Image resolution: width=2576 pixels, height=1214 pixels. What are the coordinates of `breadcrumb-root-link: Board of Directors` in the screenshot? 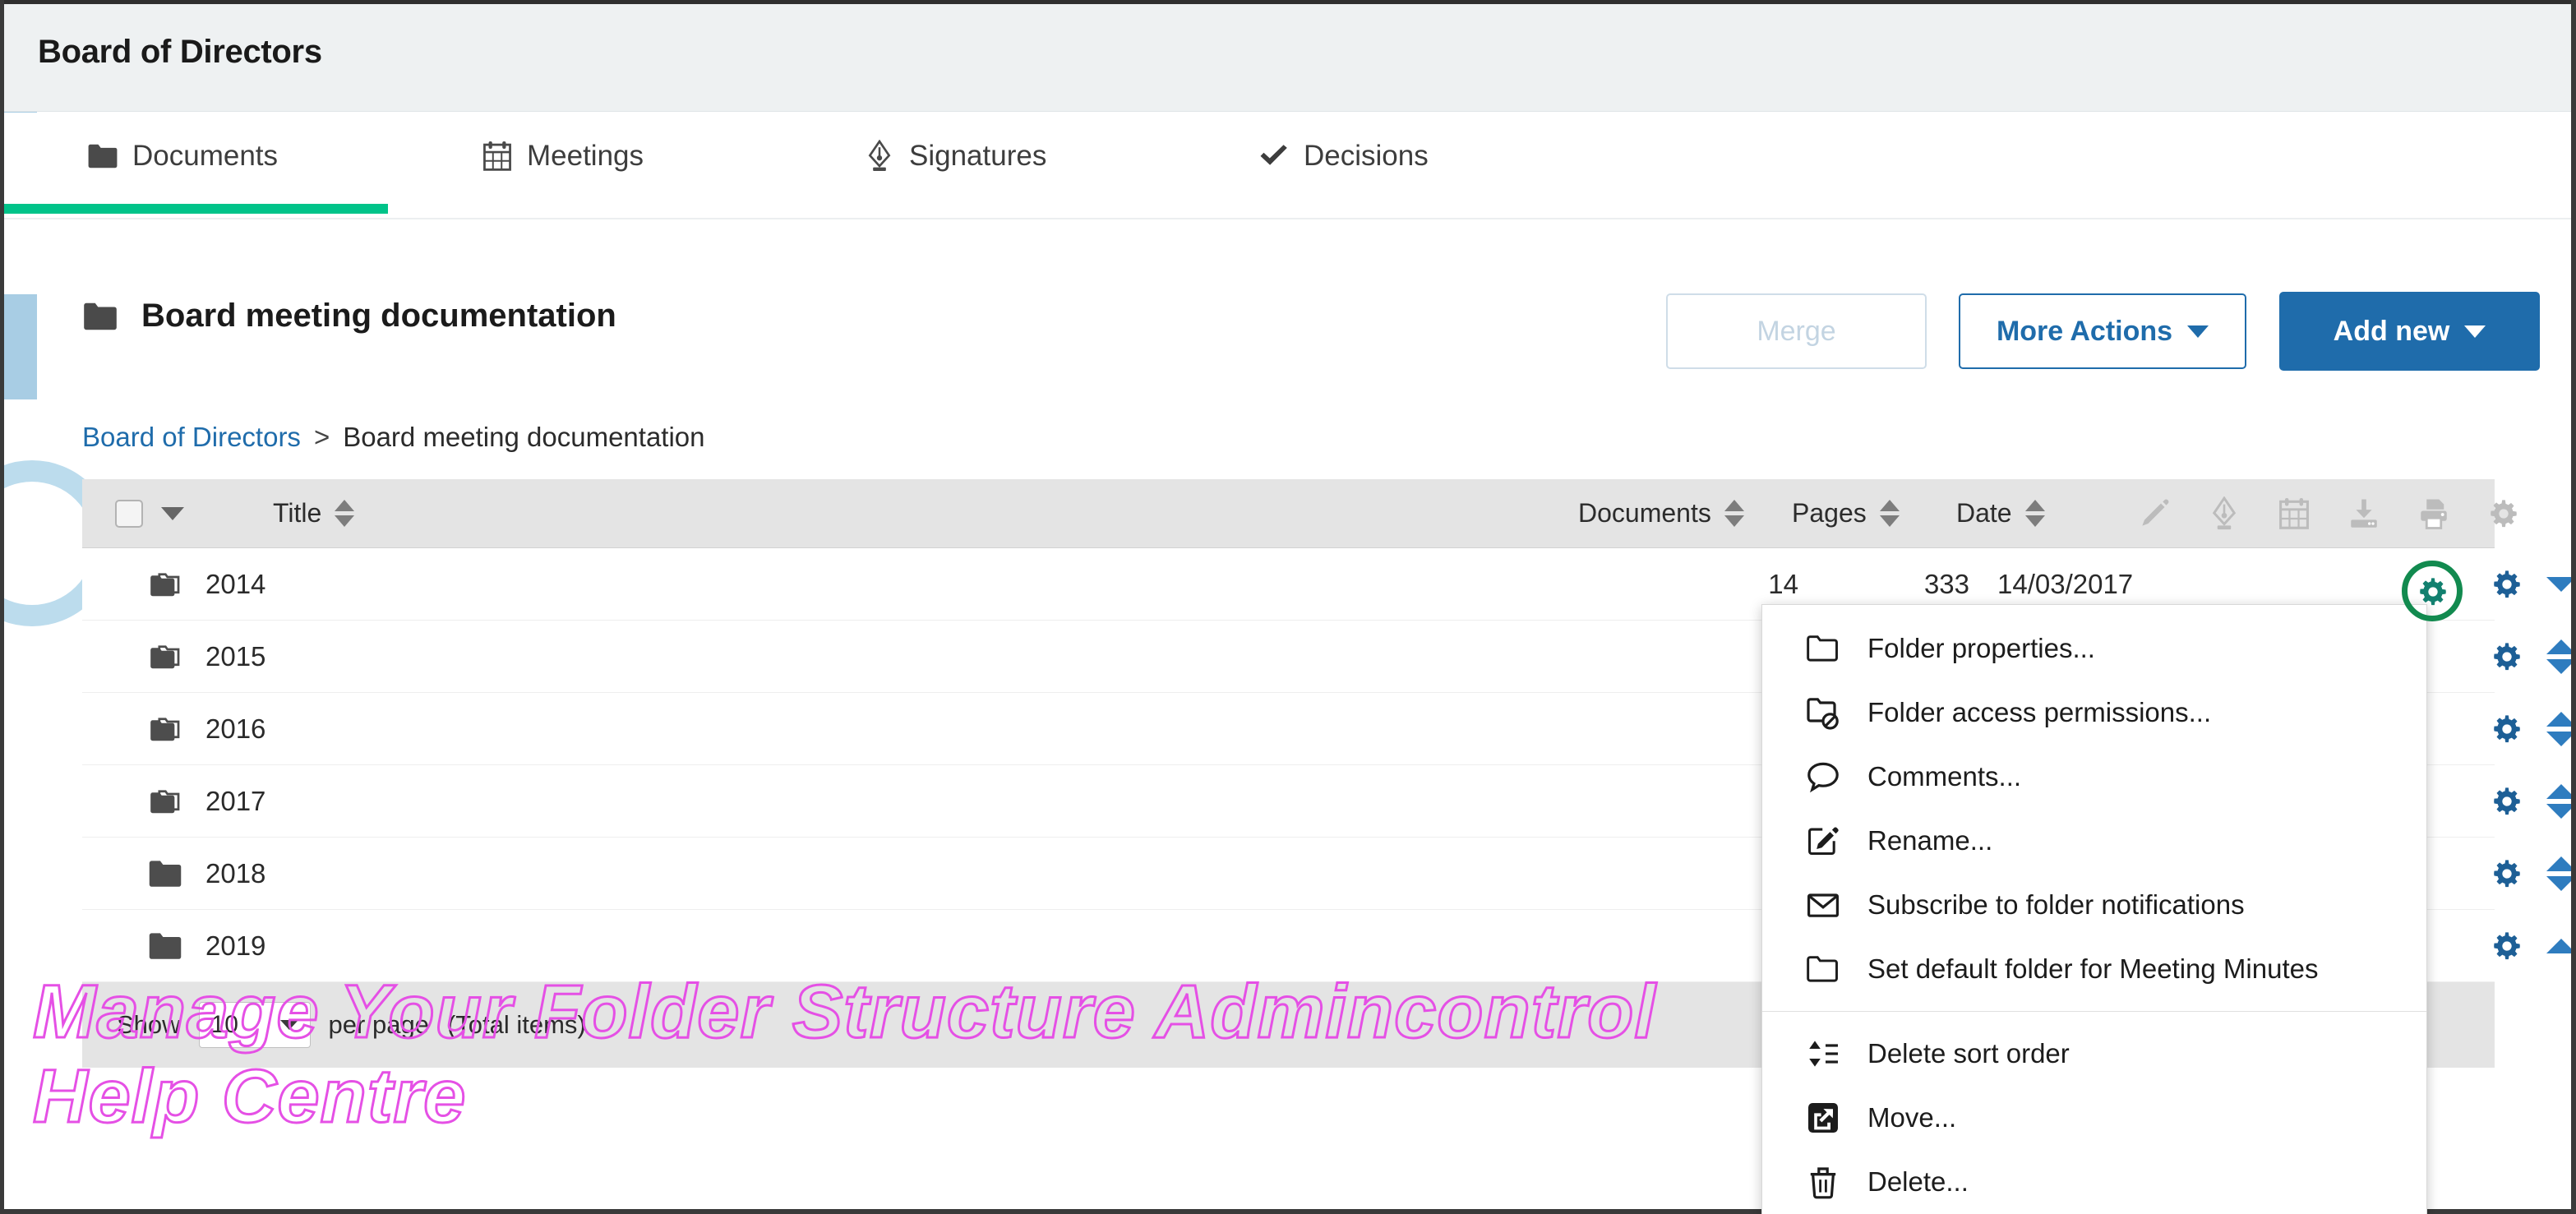 It's located at (192, 437).